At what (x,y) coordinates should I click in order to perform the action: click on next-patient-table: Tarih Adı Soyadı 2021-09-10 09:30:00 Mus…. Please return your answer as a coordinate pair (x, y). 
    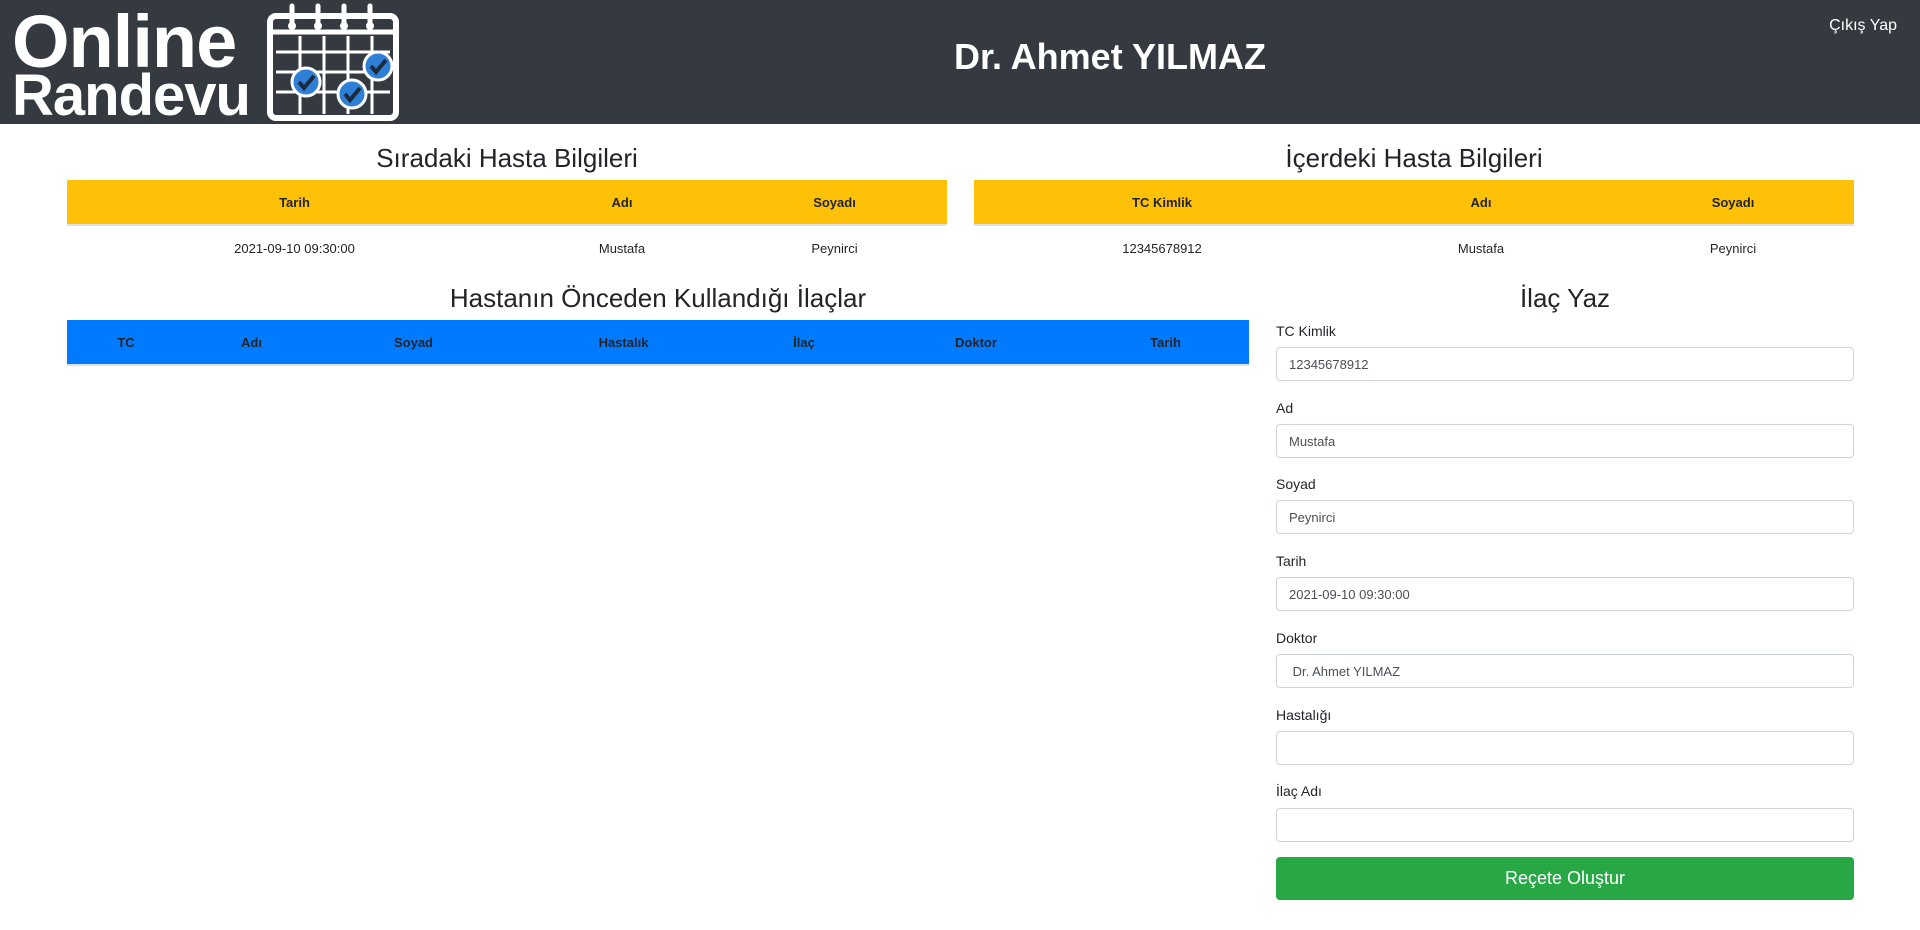
    Looking at the image, I should click on (507, 225).